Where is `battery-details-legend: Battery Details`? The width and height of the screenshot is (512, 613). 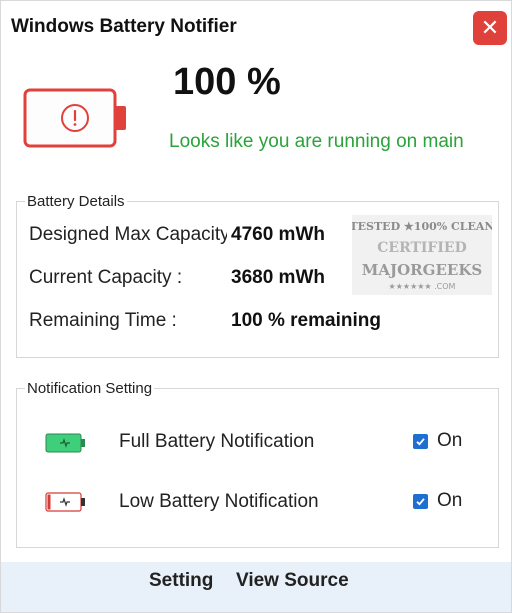
battery-details-legend: Battery Details is located at coordinates (76, 201).